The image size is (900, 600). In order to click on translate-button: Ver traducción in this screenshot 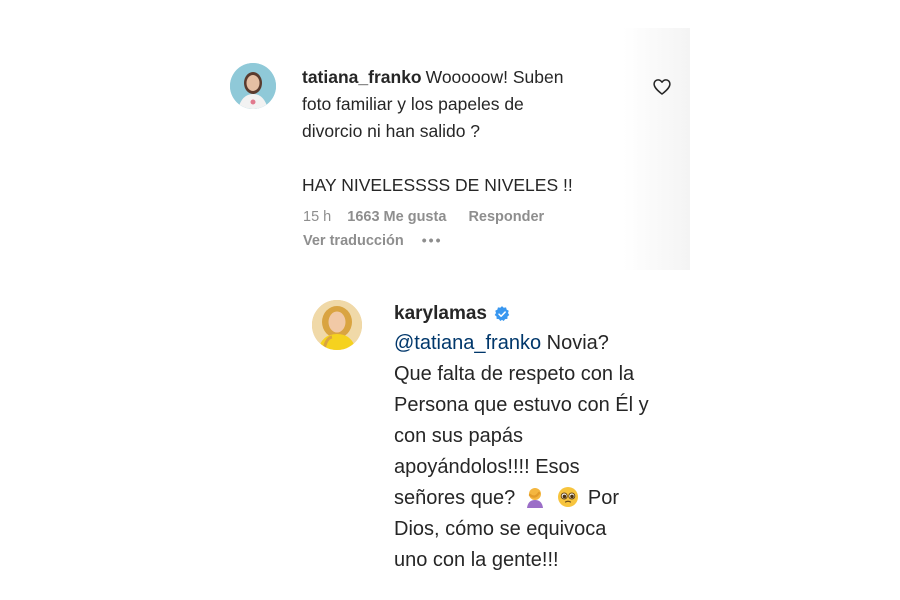, I will do `click(353, 241)`.